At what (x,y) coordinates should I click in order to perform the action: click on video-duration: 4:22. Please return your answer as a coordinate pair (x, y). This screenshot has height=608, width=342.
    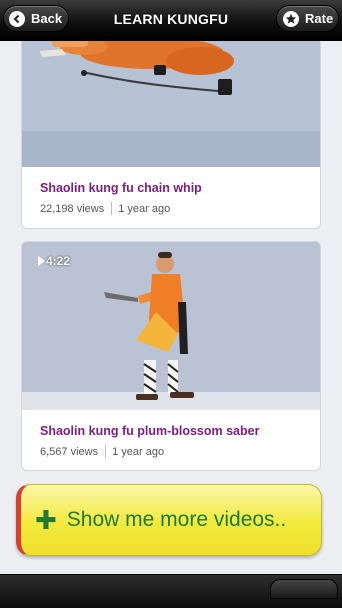
    Looking at the image, I should click on (54, 261).